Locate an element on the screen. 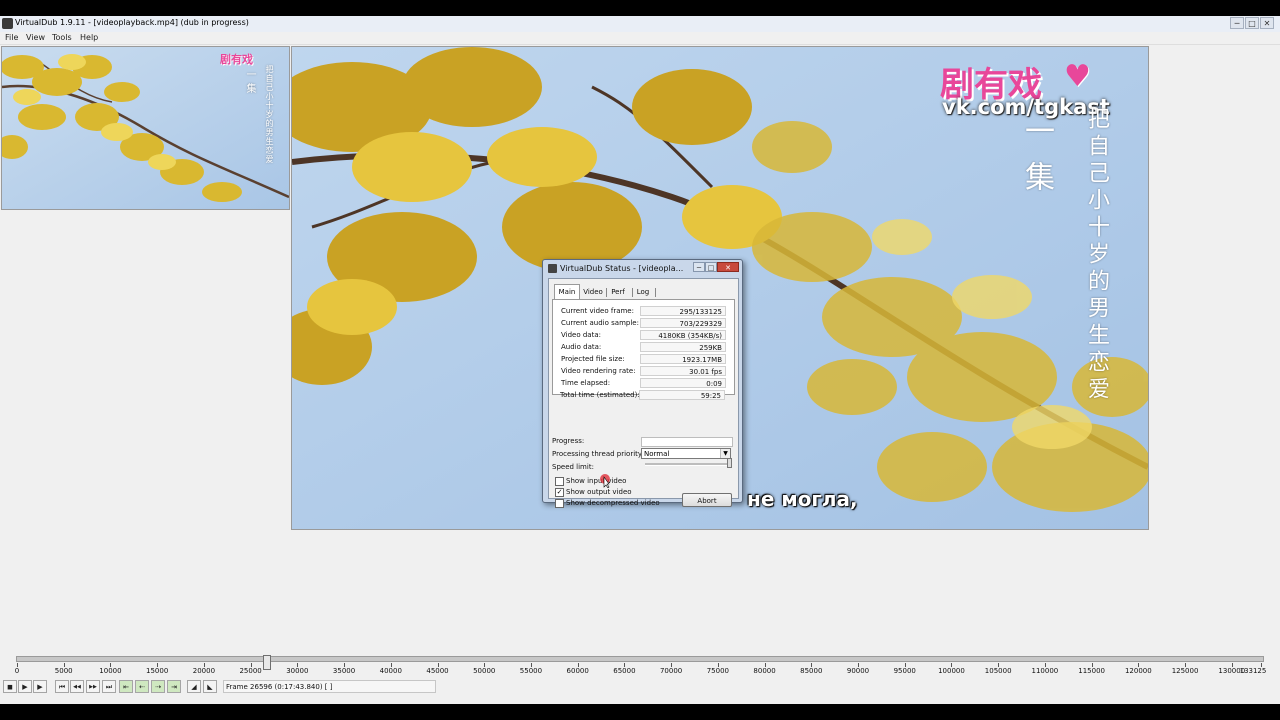 This screenshot has width=1280, height=720. speed-limit-label: Speed limit: is located at coordinates (573, 467).